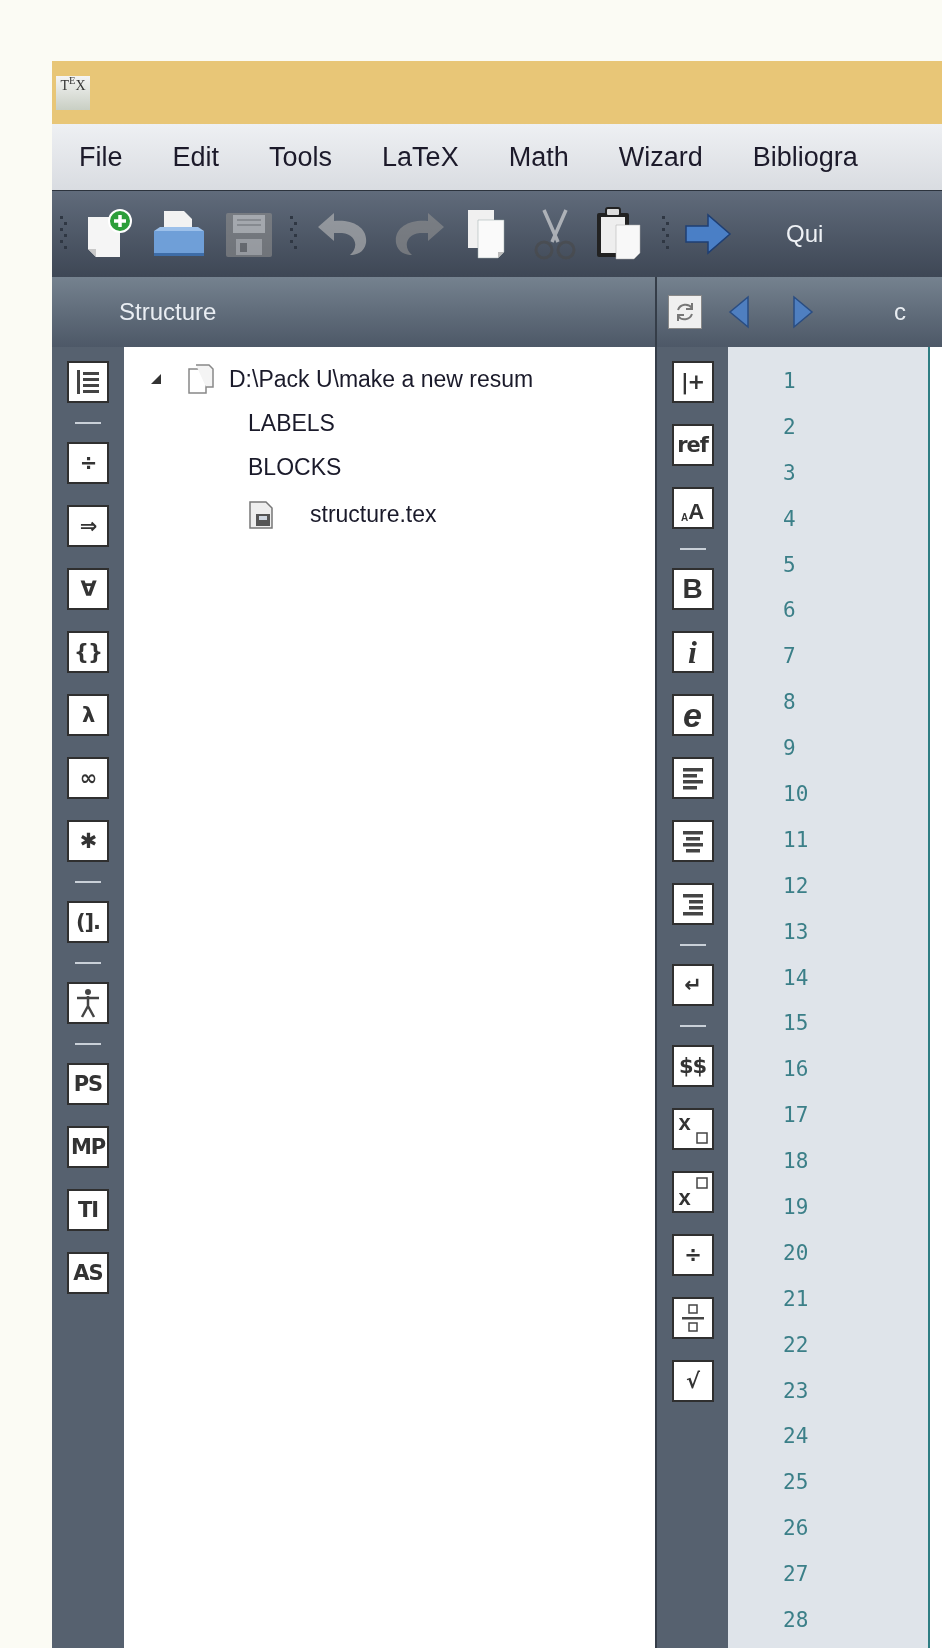 Image resolution: width=942 pixels, height=1648 pixels. I want to click on symbol-button: (]., so click(88, 922).